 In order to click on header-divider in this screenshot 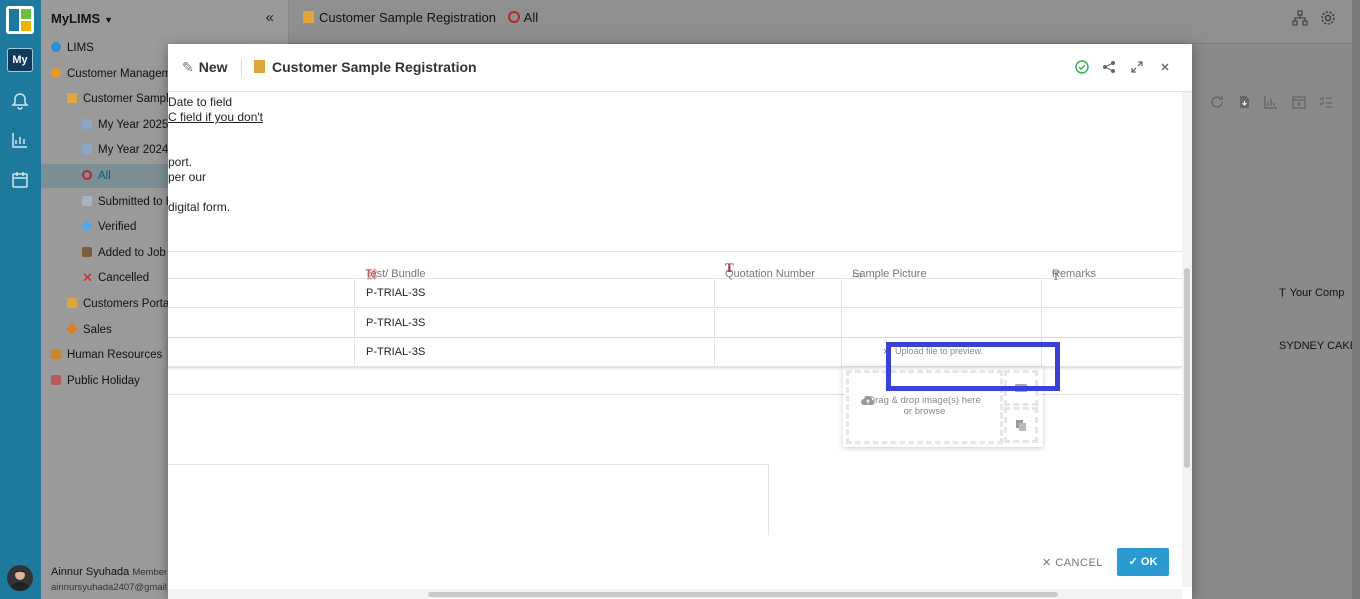, I will do `click(241, 68)`.